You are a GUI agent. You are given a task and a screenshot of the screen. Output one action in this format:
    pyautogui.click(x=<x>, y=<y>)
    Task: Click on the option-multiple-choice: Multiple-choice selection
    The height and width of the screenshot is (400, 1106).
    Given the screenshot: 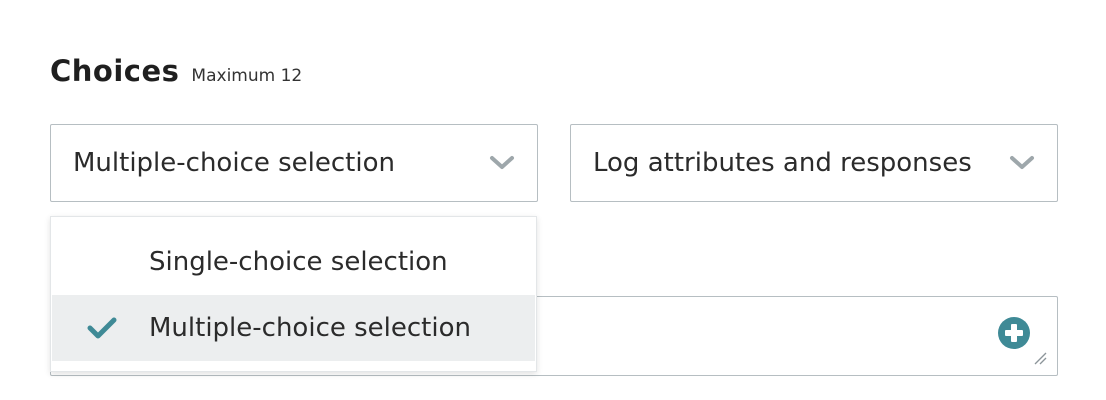 What is the action you would take?
    pyautogui.click(x=293, y=328)
    